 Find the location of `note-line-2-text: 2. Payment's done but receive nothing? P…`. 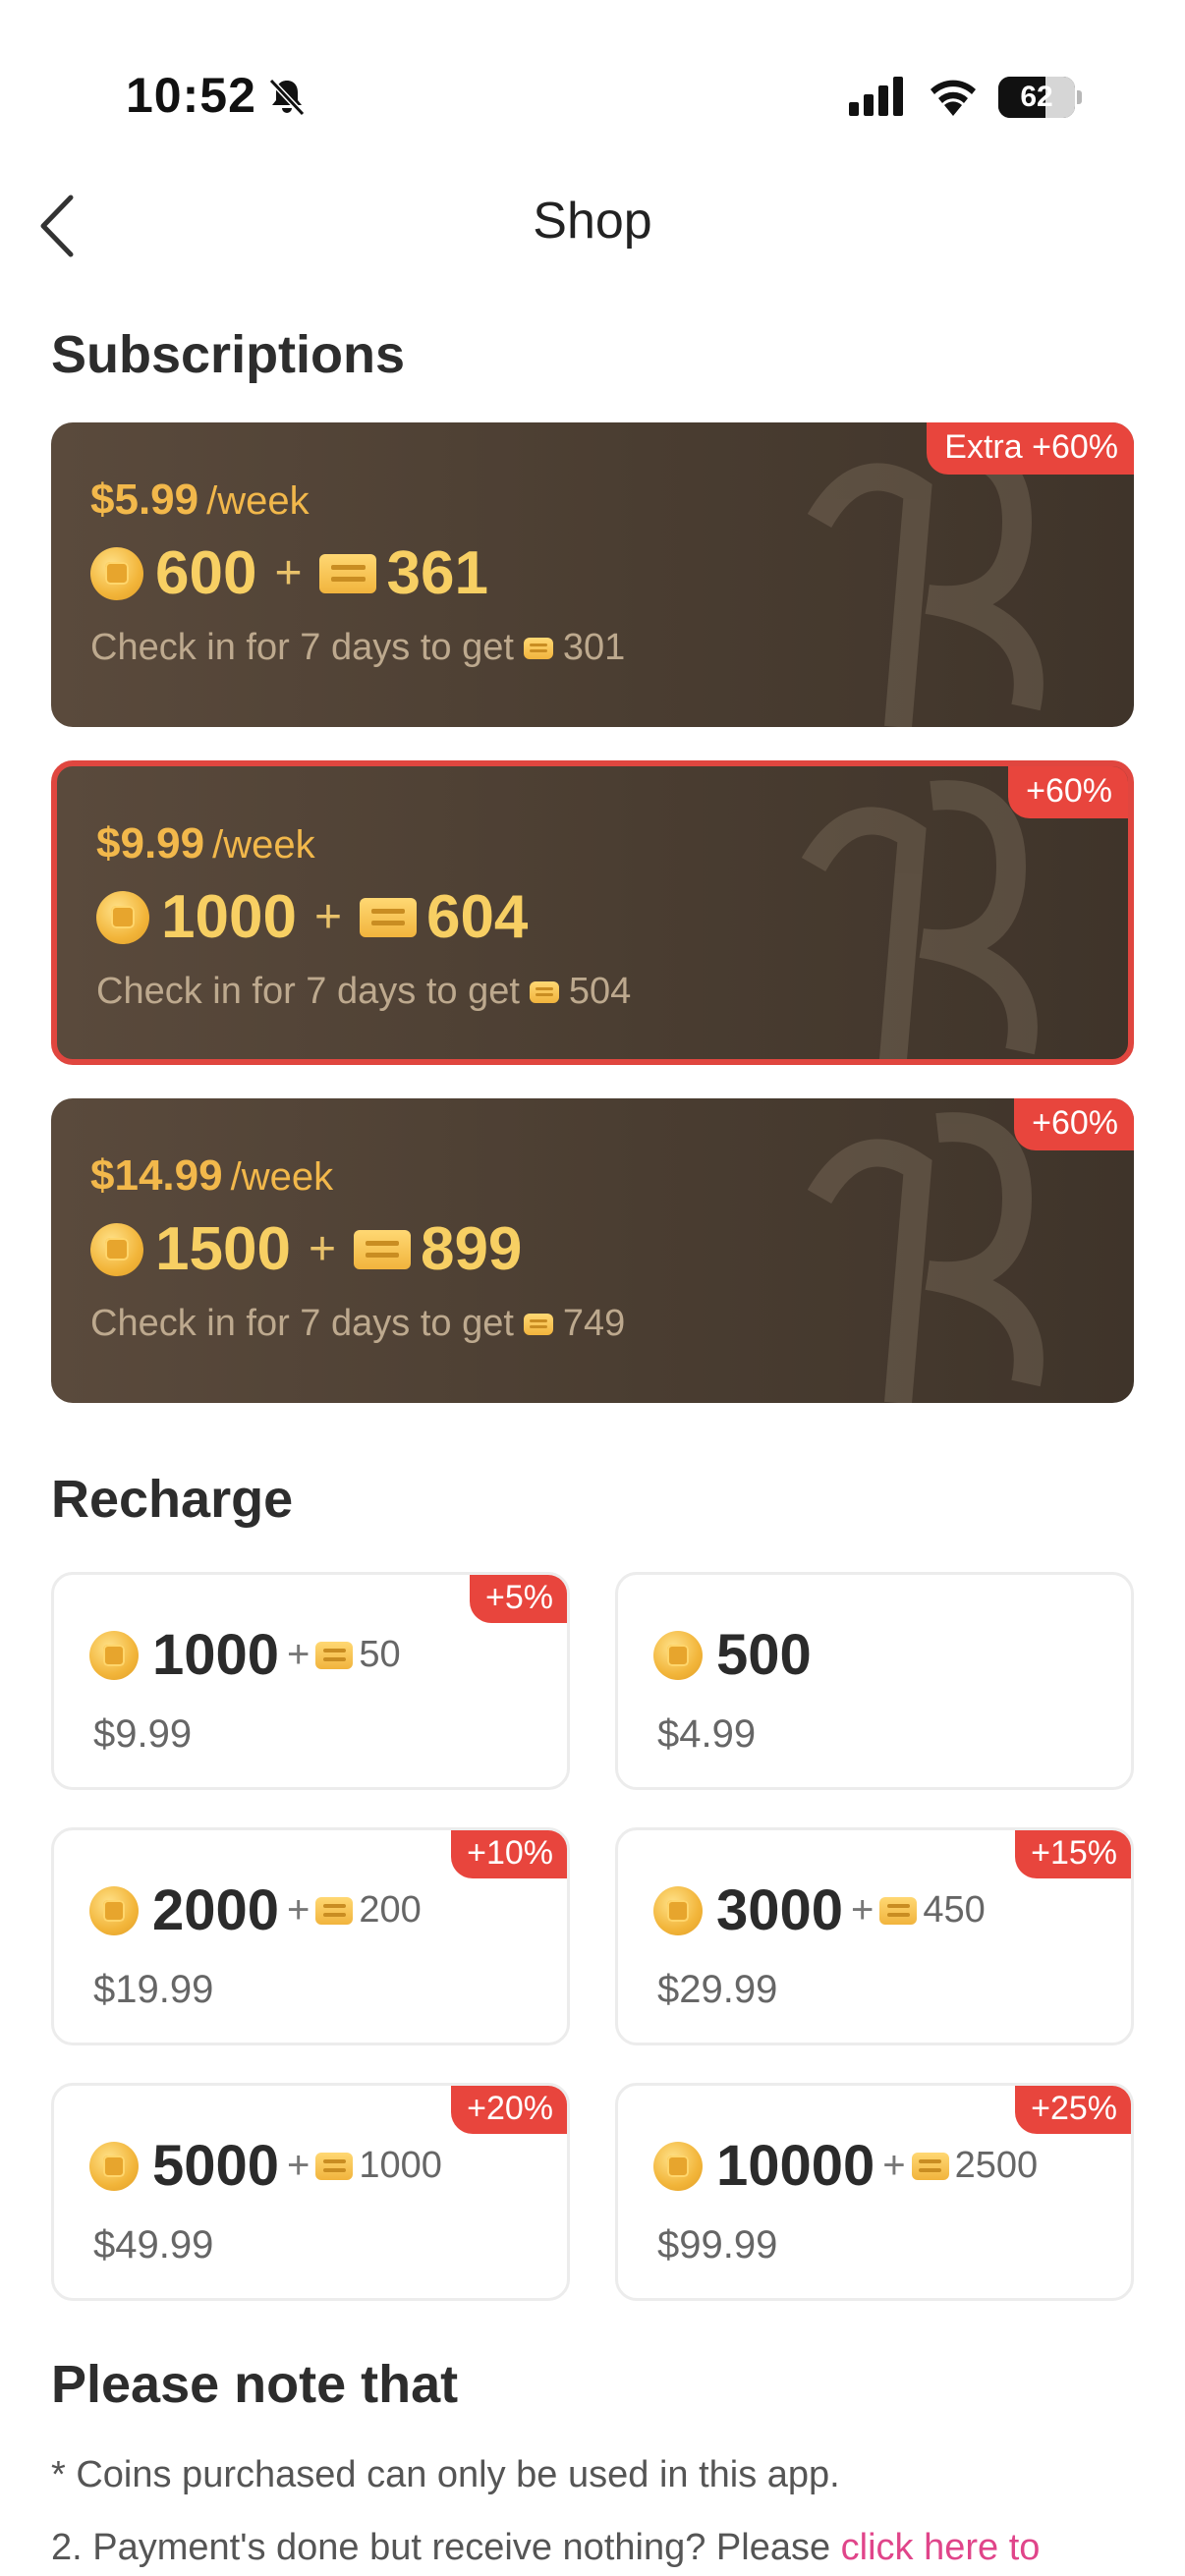

note-line-2-text: 2. Payment's done but receive nothing? P… is located at coordinates (446, 2547).